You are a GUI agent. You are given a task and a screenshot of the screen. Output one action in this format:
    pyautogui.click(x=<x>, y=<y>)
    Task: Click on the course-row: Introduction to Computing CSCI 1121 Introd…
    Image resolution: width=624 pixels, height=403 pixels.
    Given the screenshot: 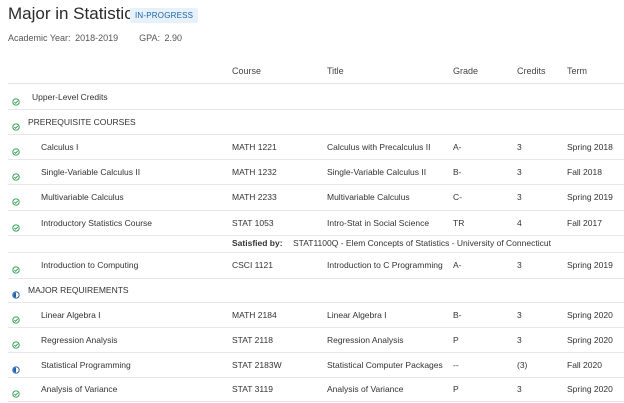 What is the action you would take?
    pyautogui.click(x=316, y=265)
    